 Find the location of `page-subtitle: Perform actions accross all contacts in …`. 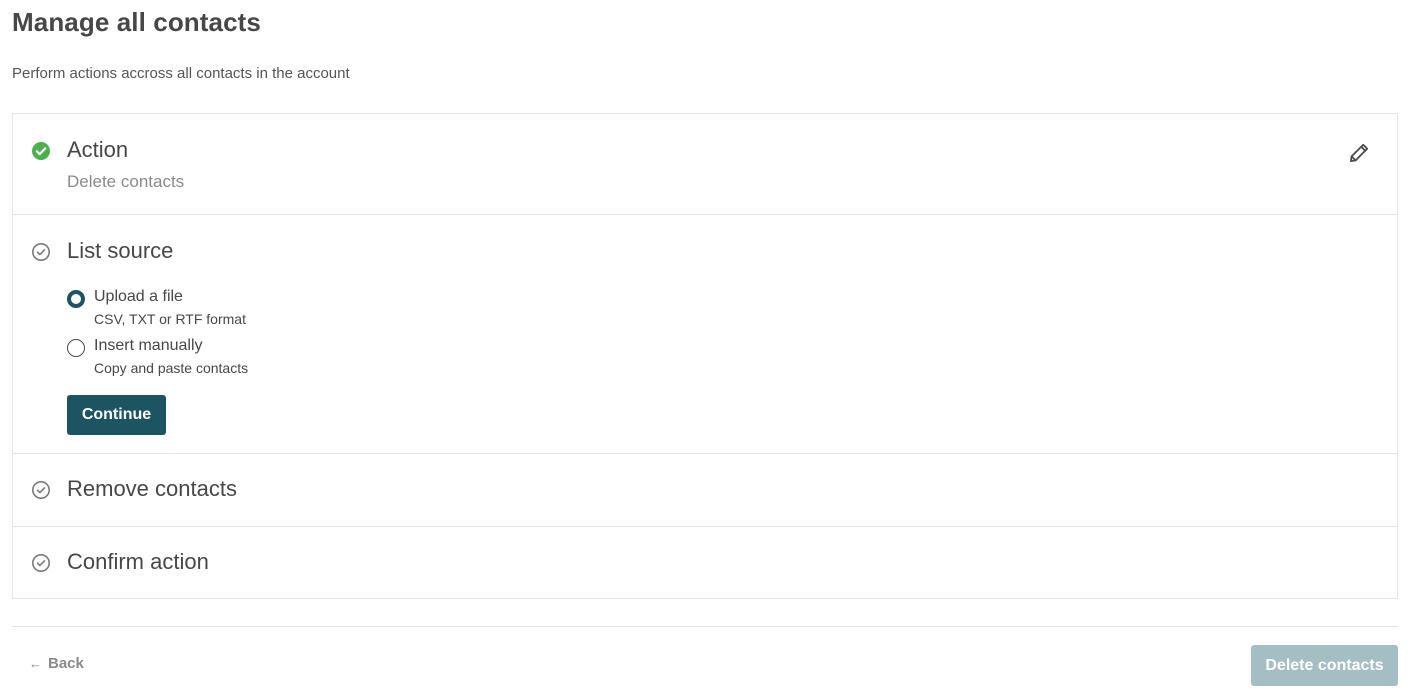

page-subtitle: Perform actions accross all contacts in … is located at coordinates (181, 73).